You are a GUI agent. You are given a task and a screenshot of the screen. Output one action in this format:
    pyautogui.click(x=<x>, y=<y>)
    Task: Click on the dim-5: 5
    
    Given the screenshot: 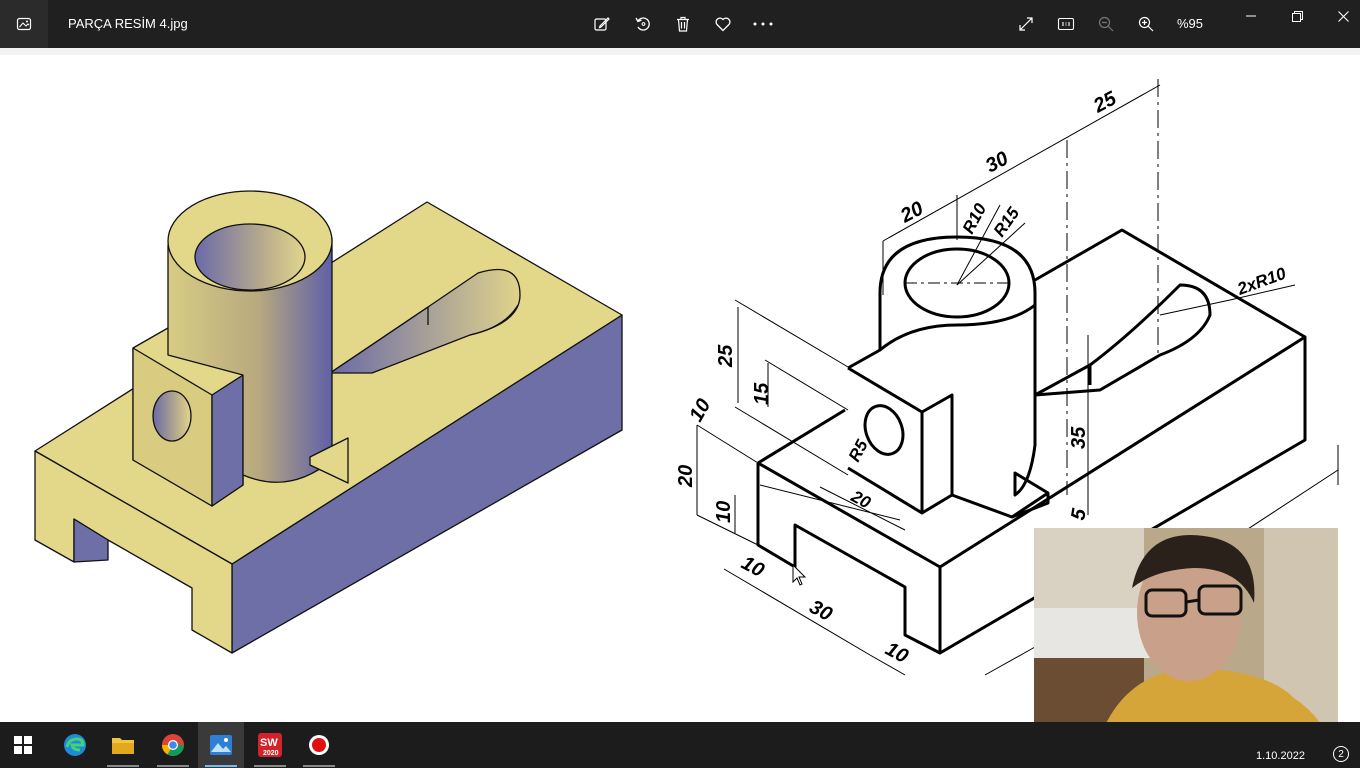 What is the action you would take?
    pyautogui.click(x=1079, y=514)
    